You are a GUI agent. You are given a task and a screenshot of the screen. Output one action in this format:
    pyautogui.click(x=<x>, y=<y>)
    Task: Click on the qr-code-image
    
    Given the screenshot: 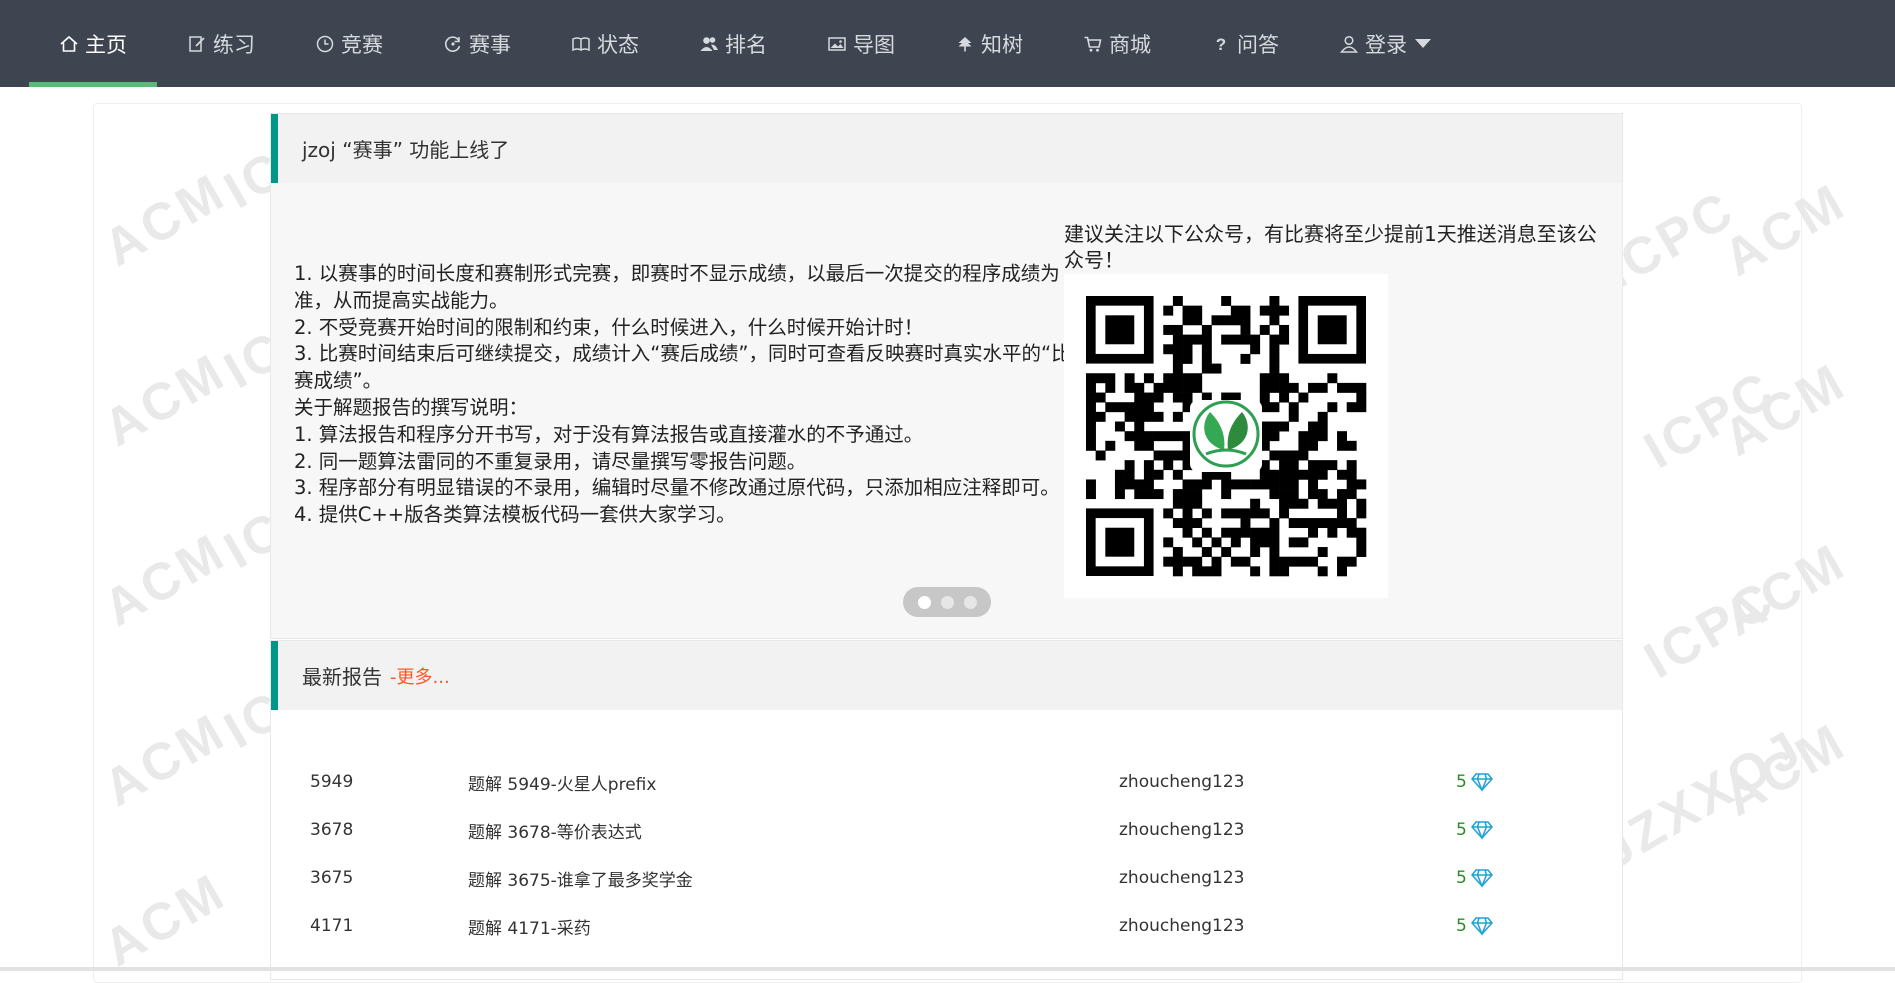 What is the action you would take?
    pyautogui.click(x=1226, y=436)
    